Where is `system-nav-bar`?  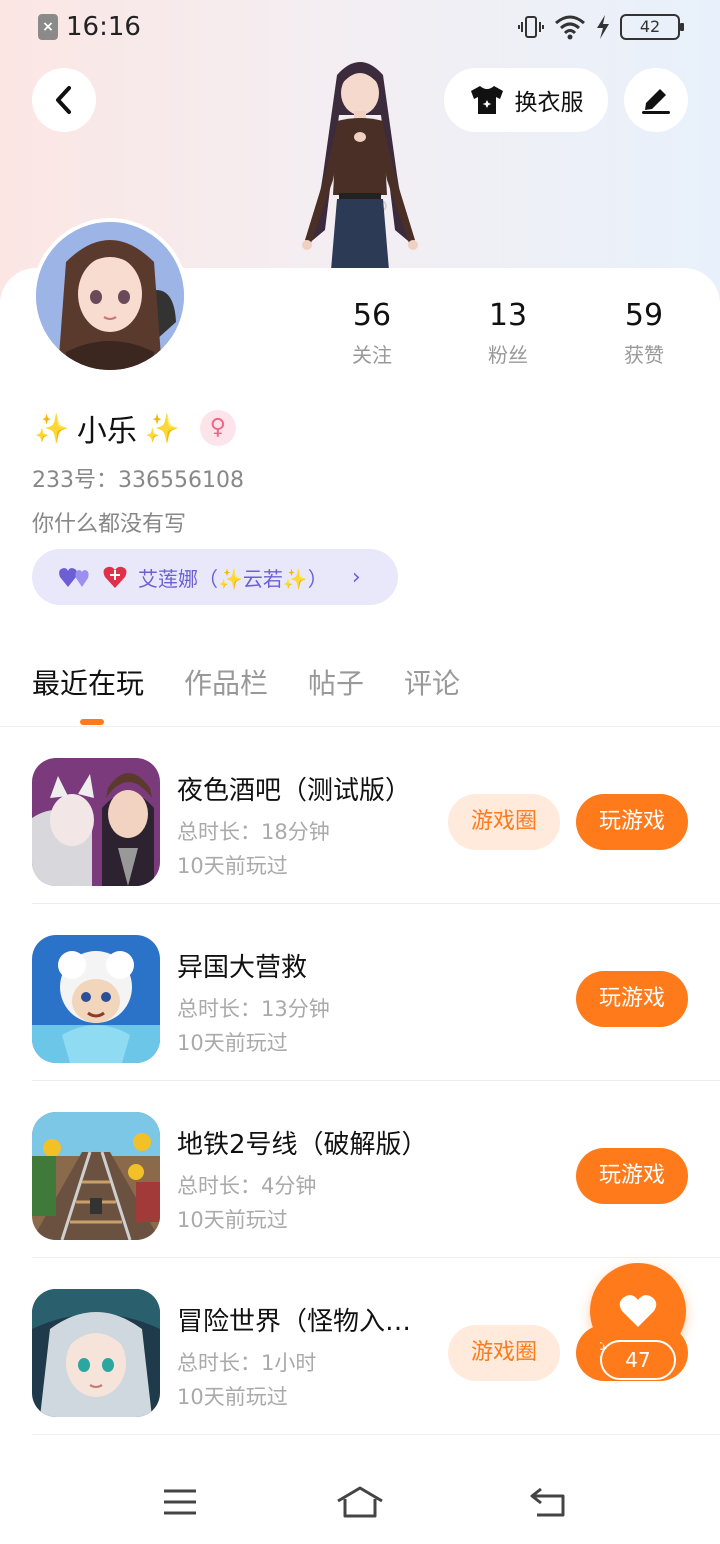 system-nav-bar is located at coordinates (360, 1502).